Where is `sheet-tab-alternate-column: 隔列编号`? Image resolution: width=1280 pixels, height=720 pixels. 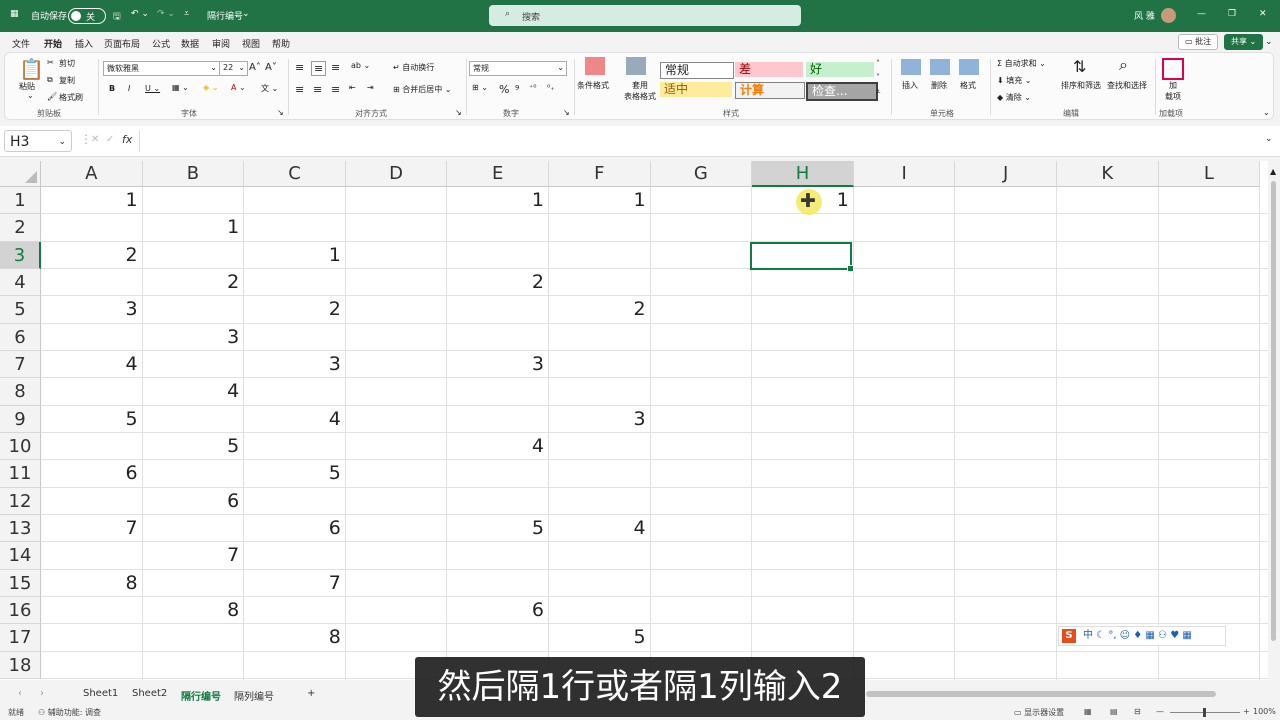
sheet-tab-alternate-column: 隔列编号 is located at coordinates (254, 695).